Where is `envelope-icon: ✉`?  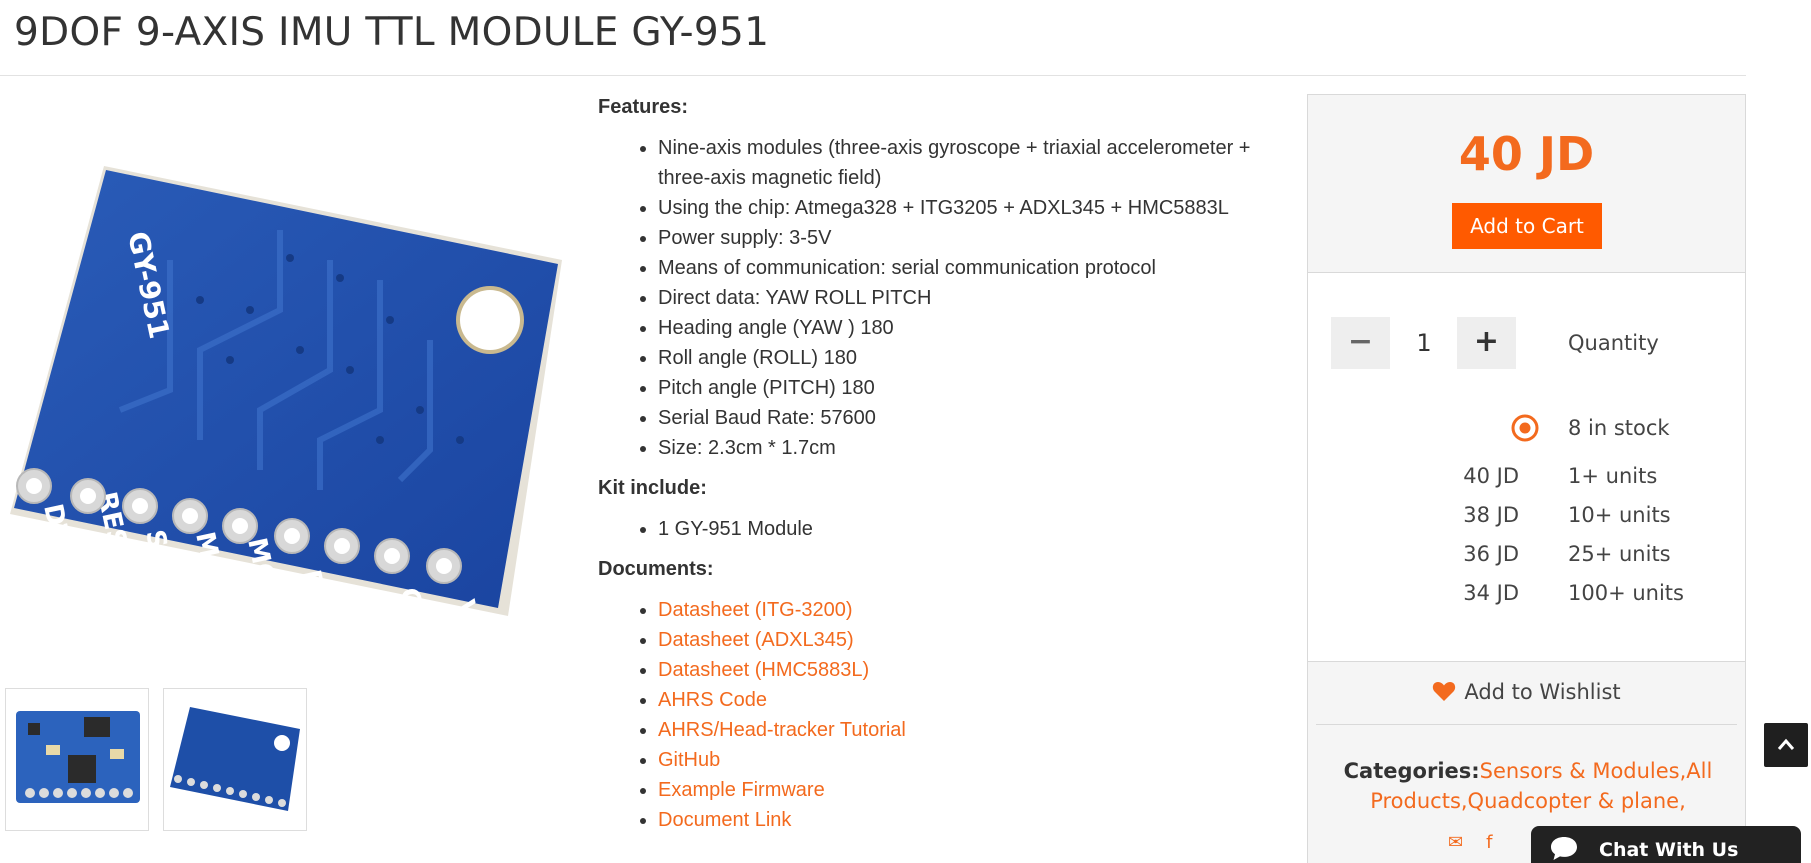 envelope-icon: ✉ is located at coordinates (1455, 842).